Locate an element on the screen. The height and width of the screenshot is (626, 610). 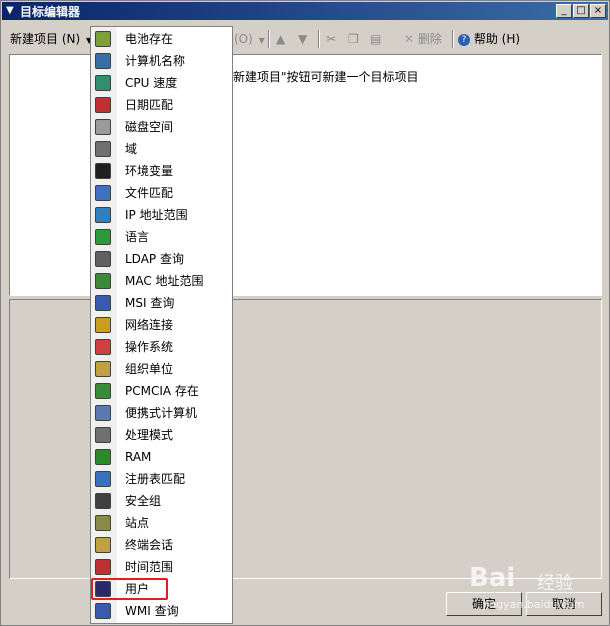
menu-item-network-card: MAC 地址范围 is located at coordinates (161, 281).